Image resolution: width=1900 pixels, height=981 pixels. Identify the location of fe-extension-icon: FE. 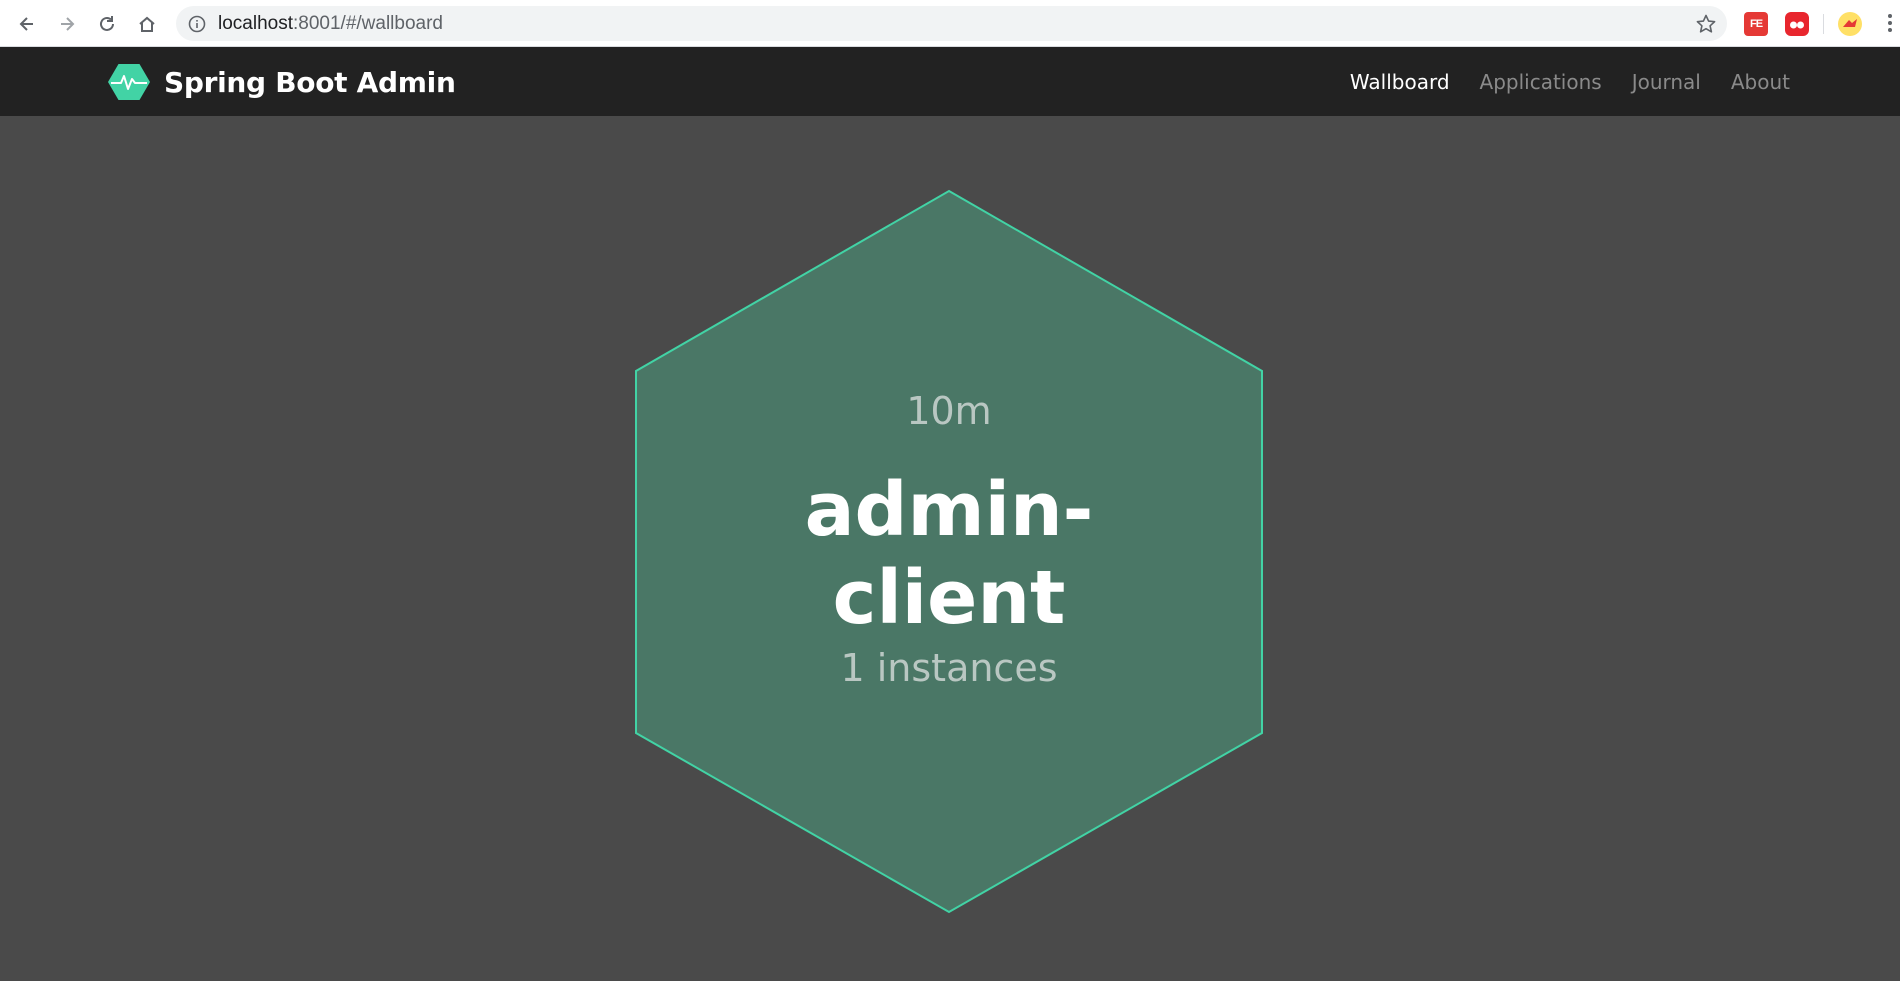
(1756, 24).